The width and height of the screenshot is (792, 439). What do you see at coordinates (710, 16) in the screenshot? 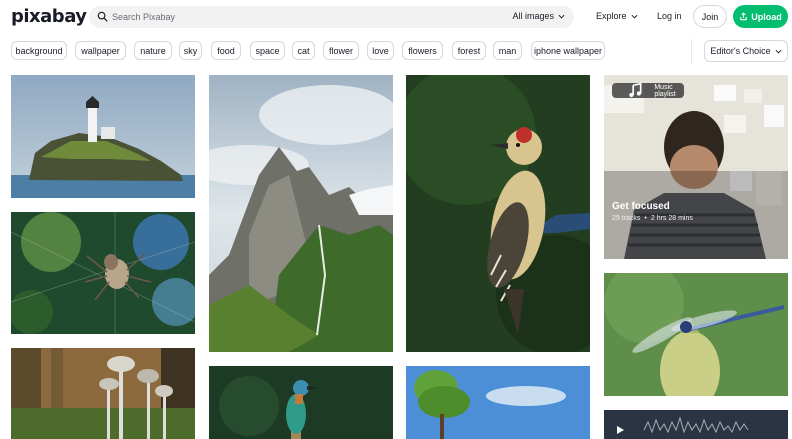
I see `join-button: Join` at bounding box center [710, 16].